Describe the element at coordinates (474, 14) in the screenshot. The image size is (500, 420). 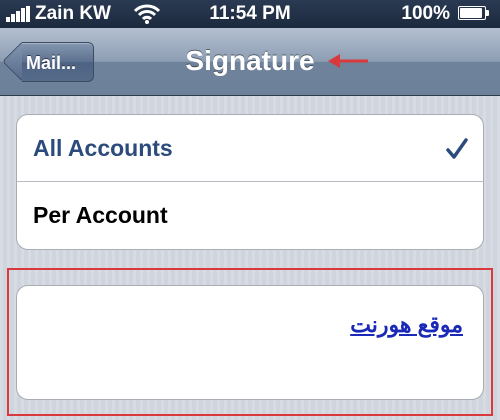
I see `battery-icon` at that location.